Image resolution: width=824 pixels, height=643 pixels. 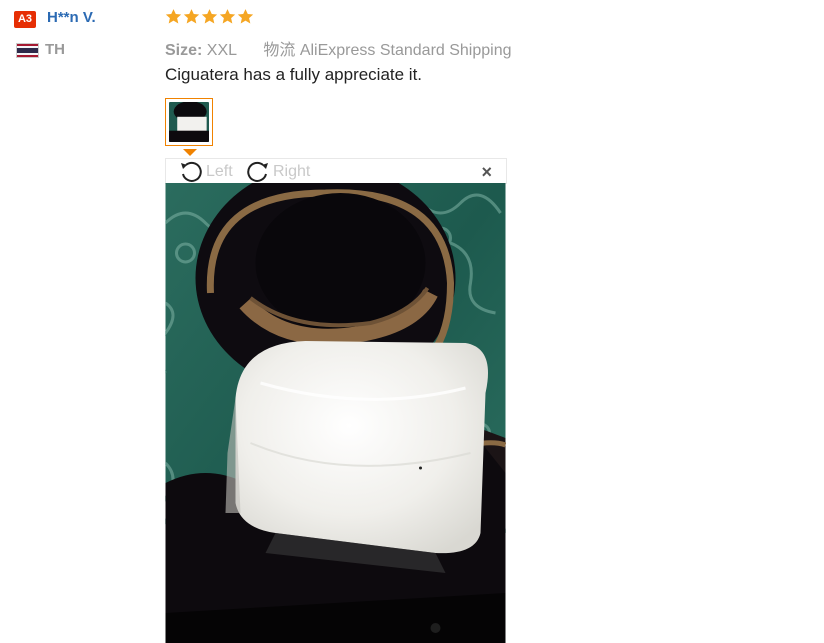 What do you see at coordinates (190, 152) in the screenshot?
I see `thumbnail-pointer` at bounding box center [190, 152].